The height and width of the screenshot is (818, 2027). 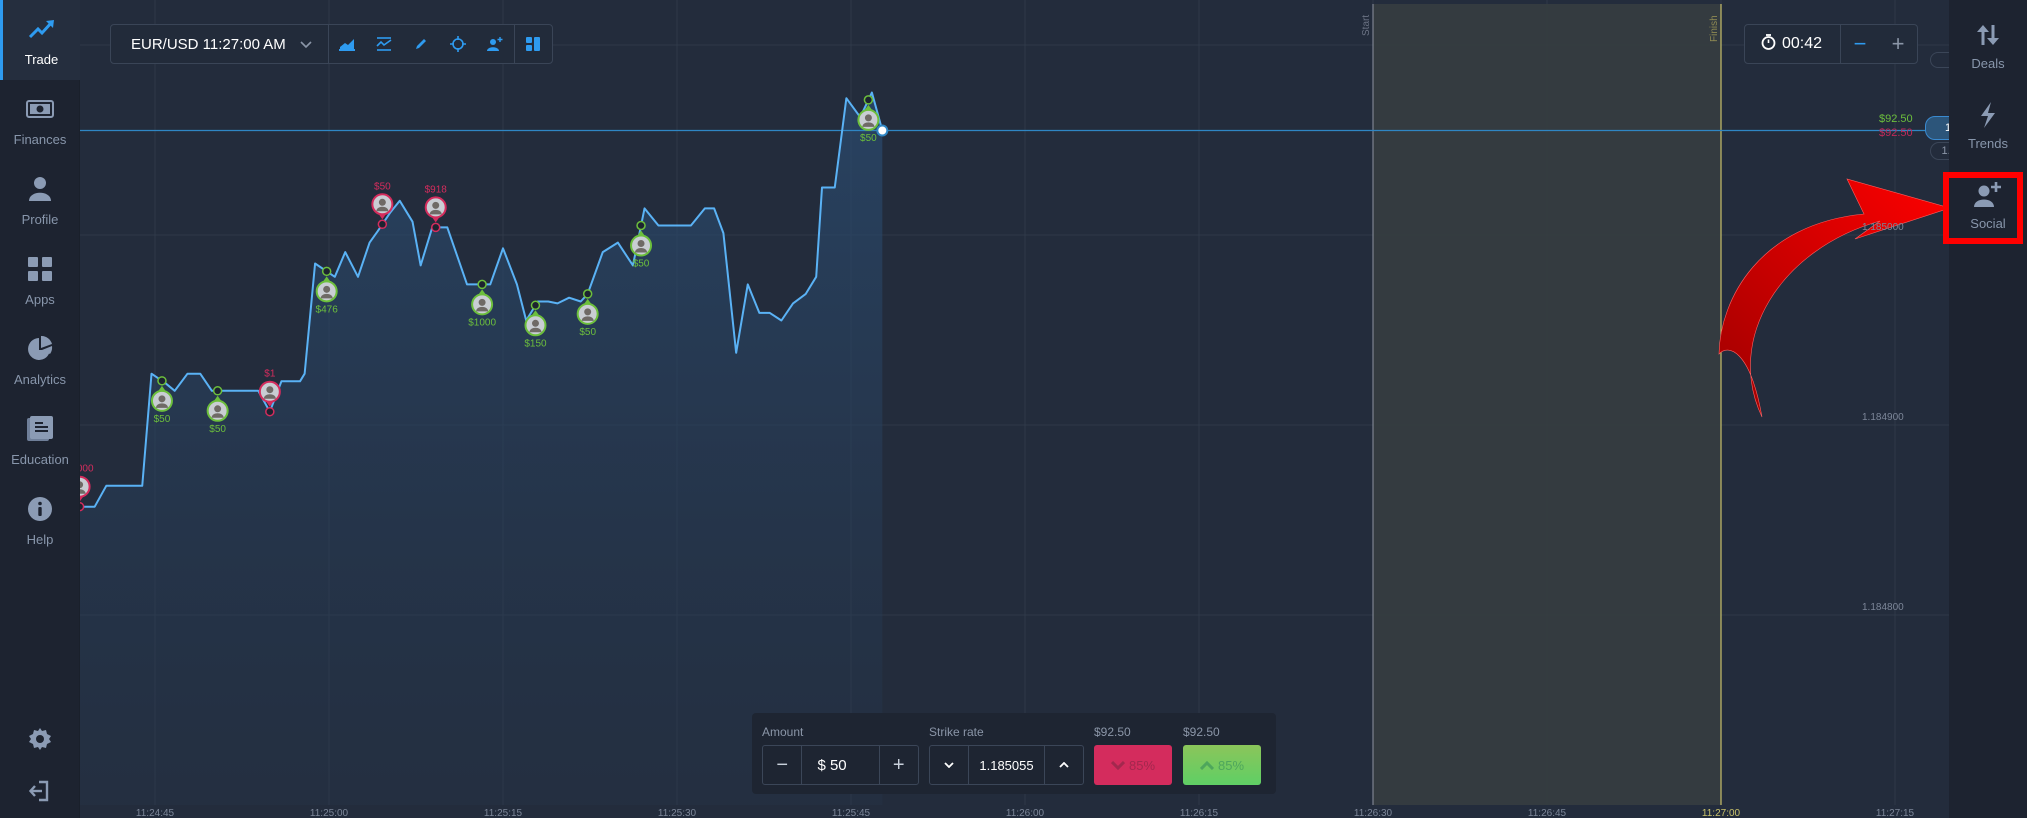 What do you see at coordinates (1988, 45) in the screenshot?
I see `nav-item-deals: Deals` at bounding box center [1988, 45].